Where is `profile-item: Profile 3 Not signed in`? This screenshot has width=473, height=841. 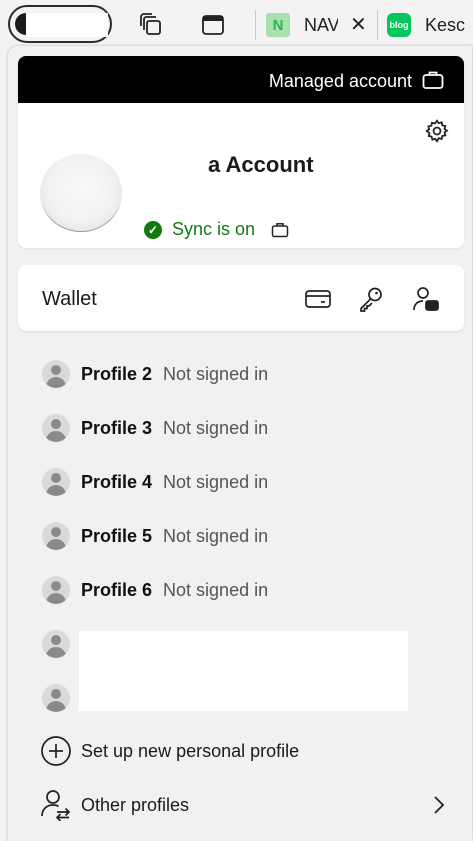
profile-item: Profile 3 Not signed in is located at coordinates (155, 428).